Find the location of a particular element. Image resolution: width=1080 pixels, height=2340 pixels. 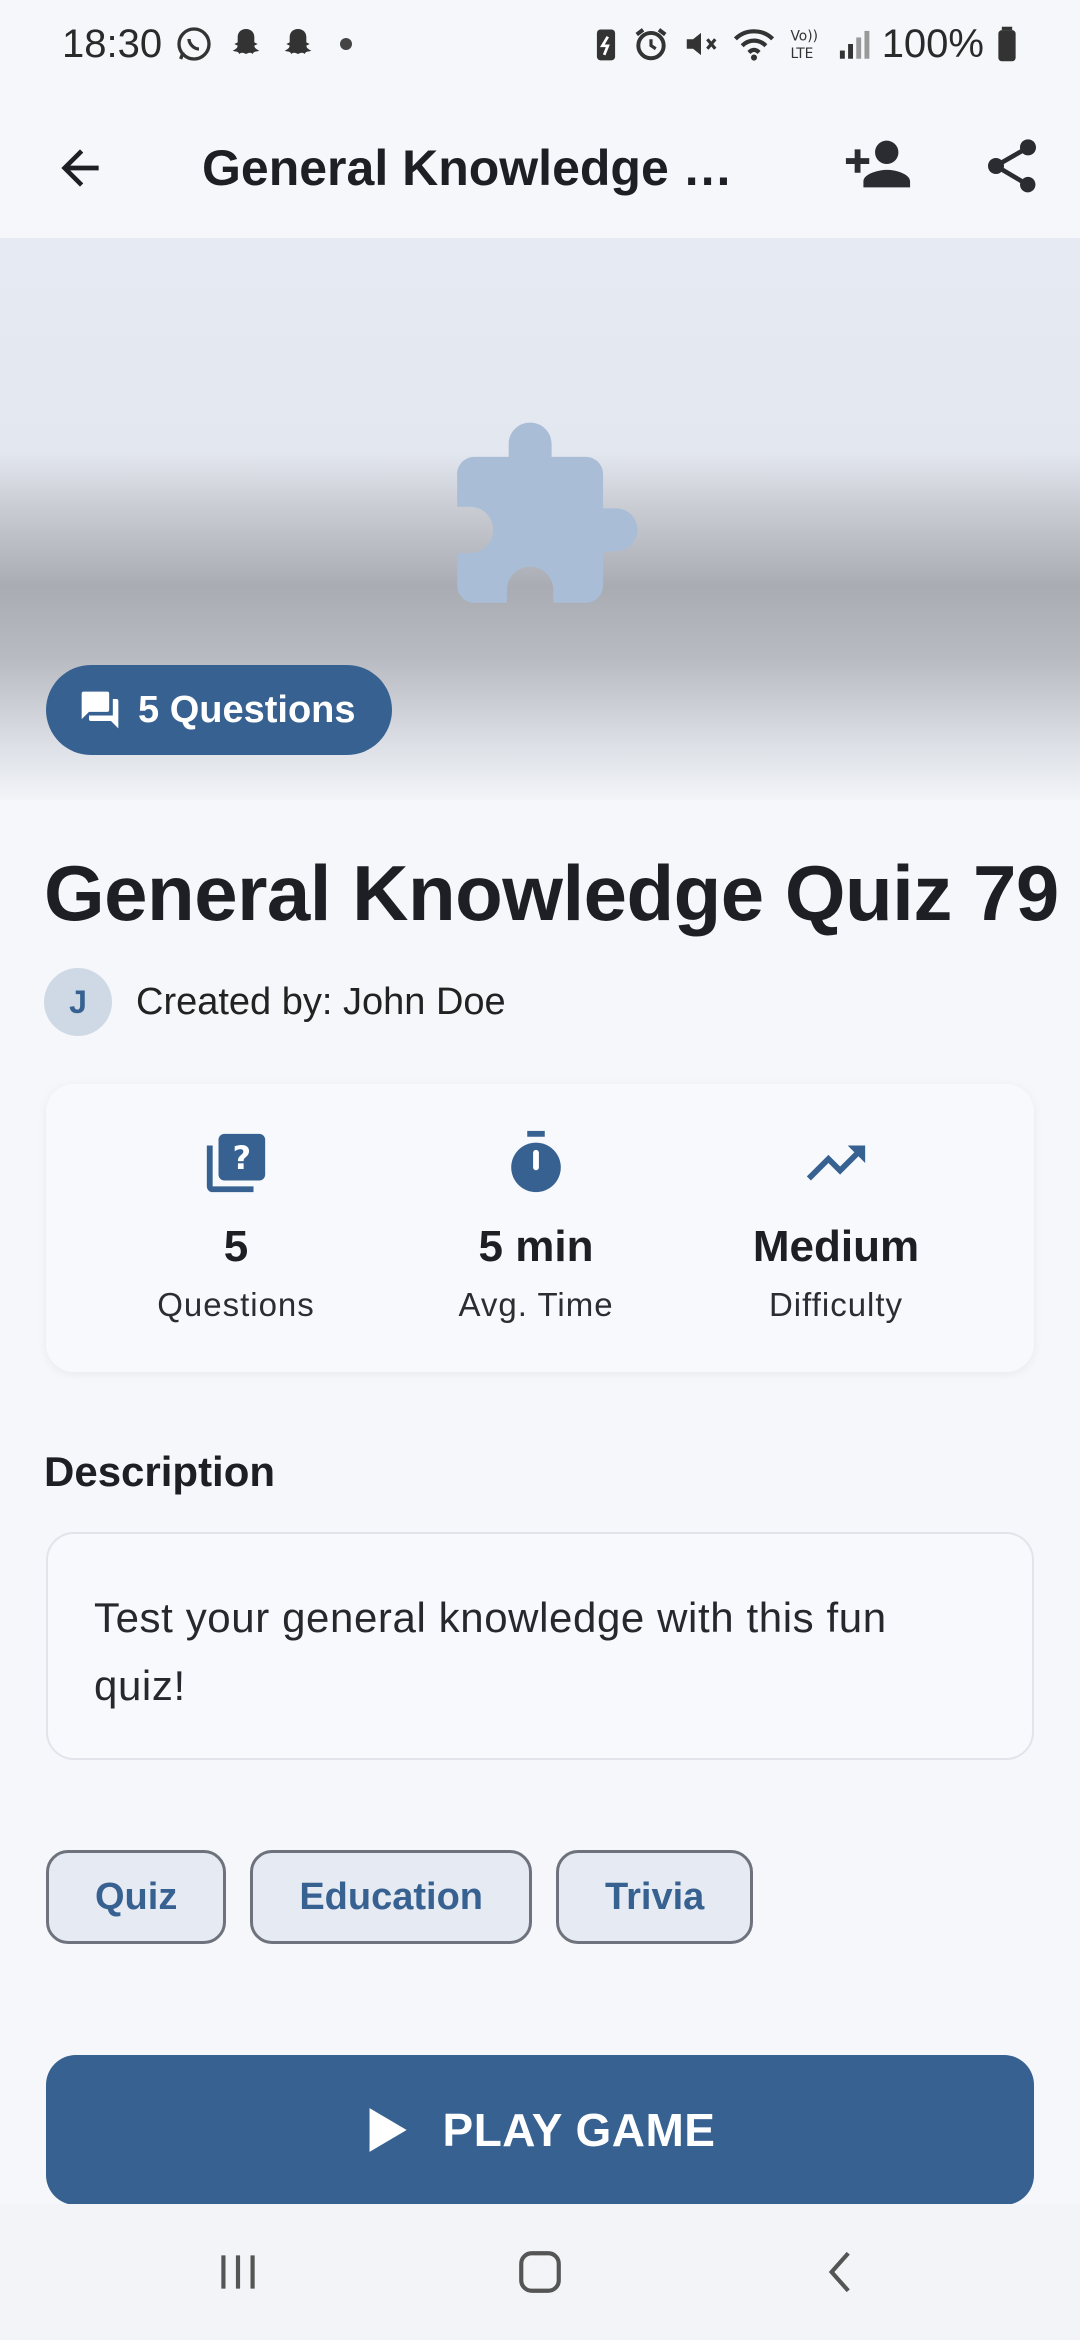

battery-icon is located at coordinates (1007, 44).